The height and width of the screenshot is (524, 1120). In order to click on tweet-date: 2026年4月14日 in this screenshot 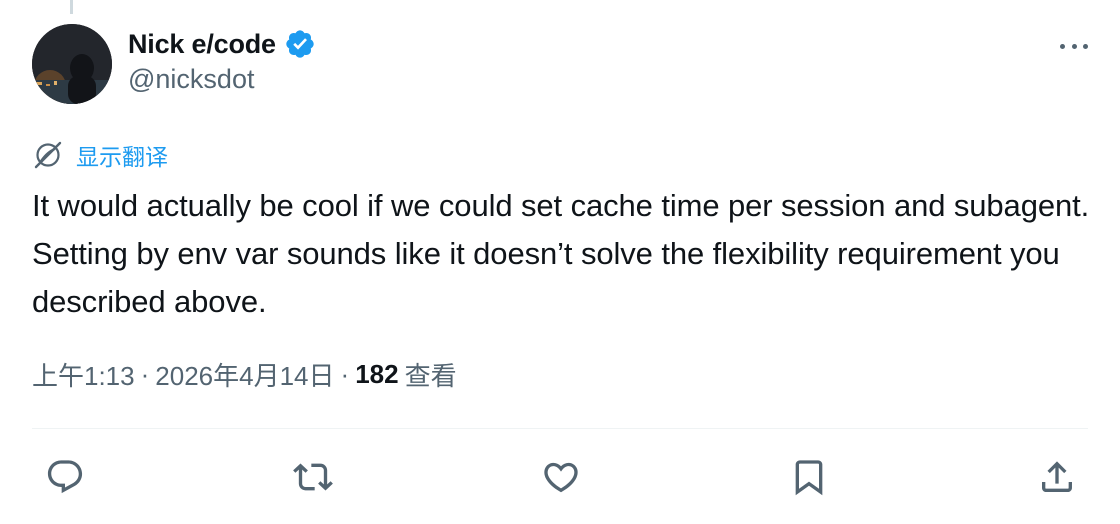, I will do `click(244, 374)`.